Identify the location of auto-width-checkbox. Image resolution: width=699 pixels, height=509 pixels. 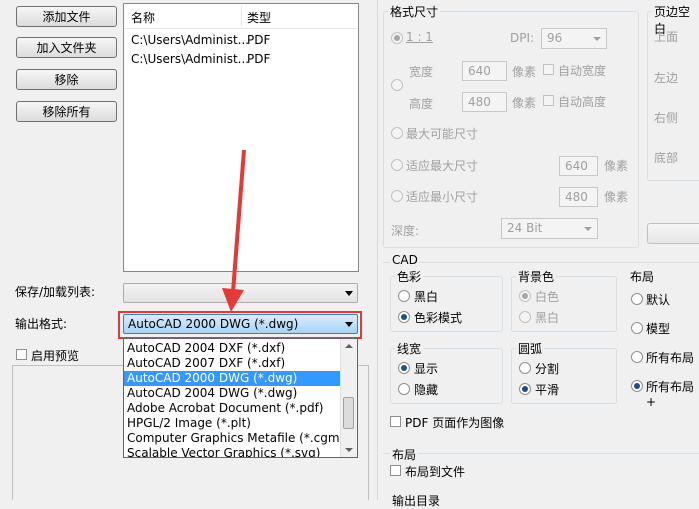
(548, 69).